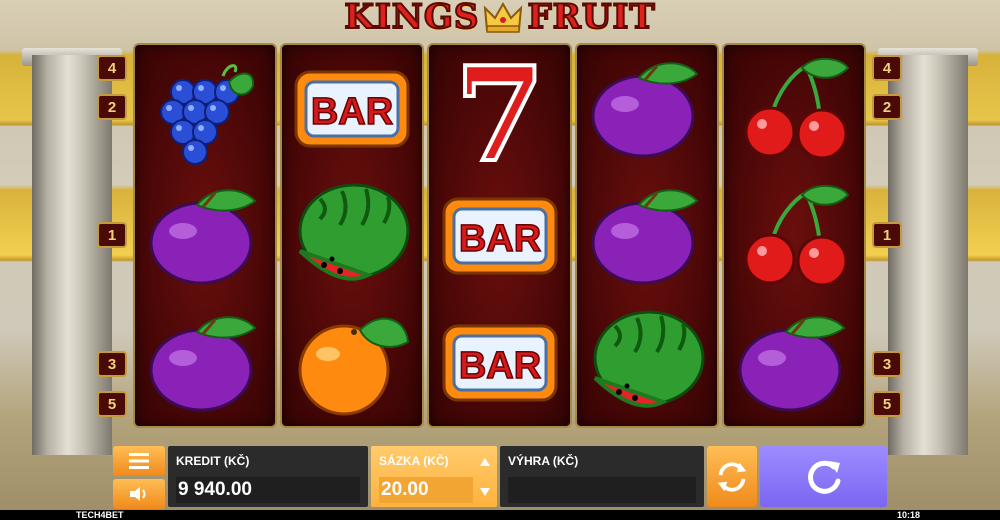  Describe the element at coordinates (213, 461) in the screenshot. I see `credit-label: KREDIT (KČ)` at that location.